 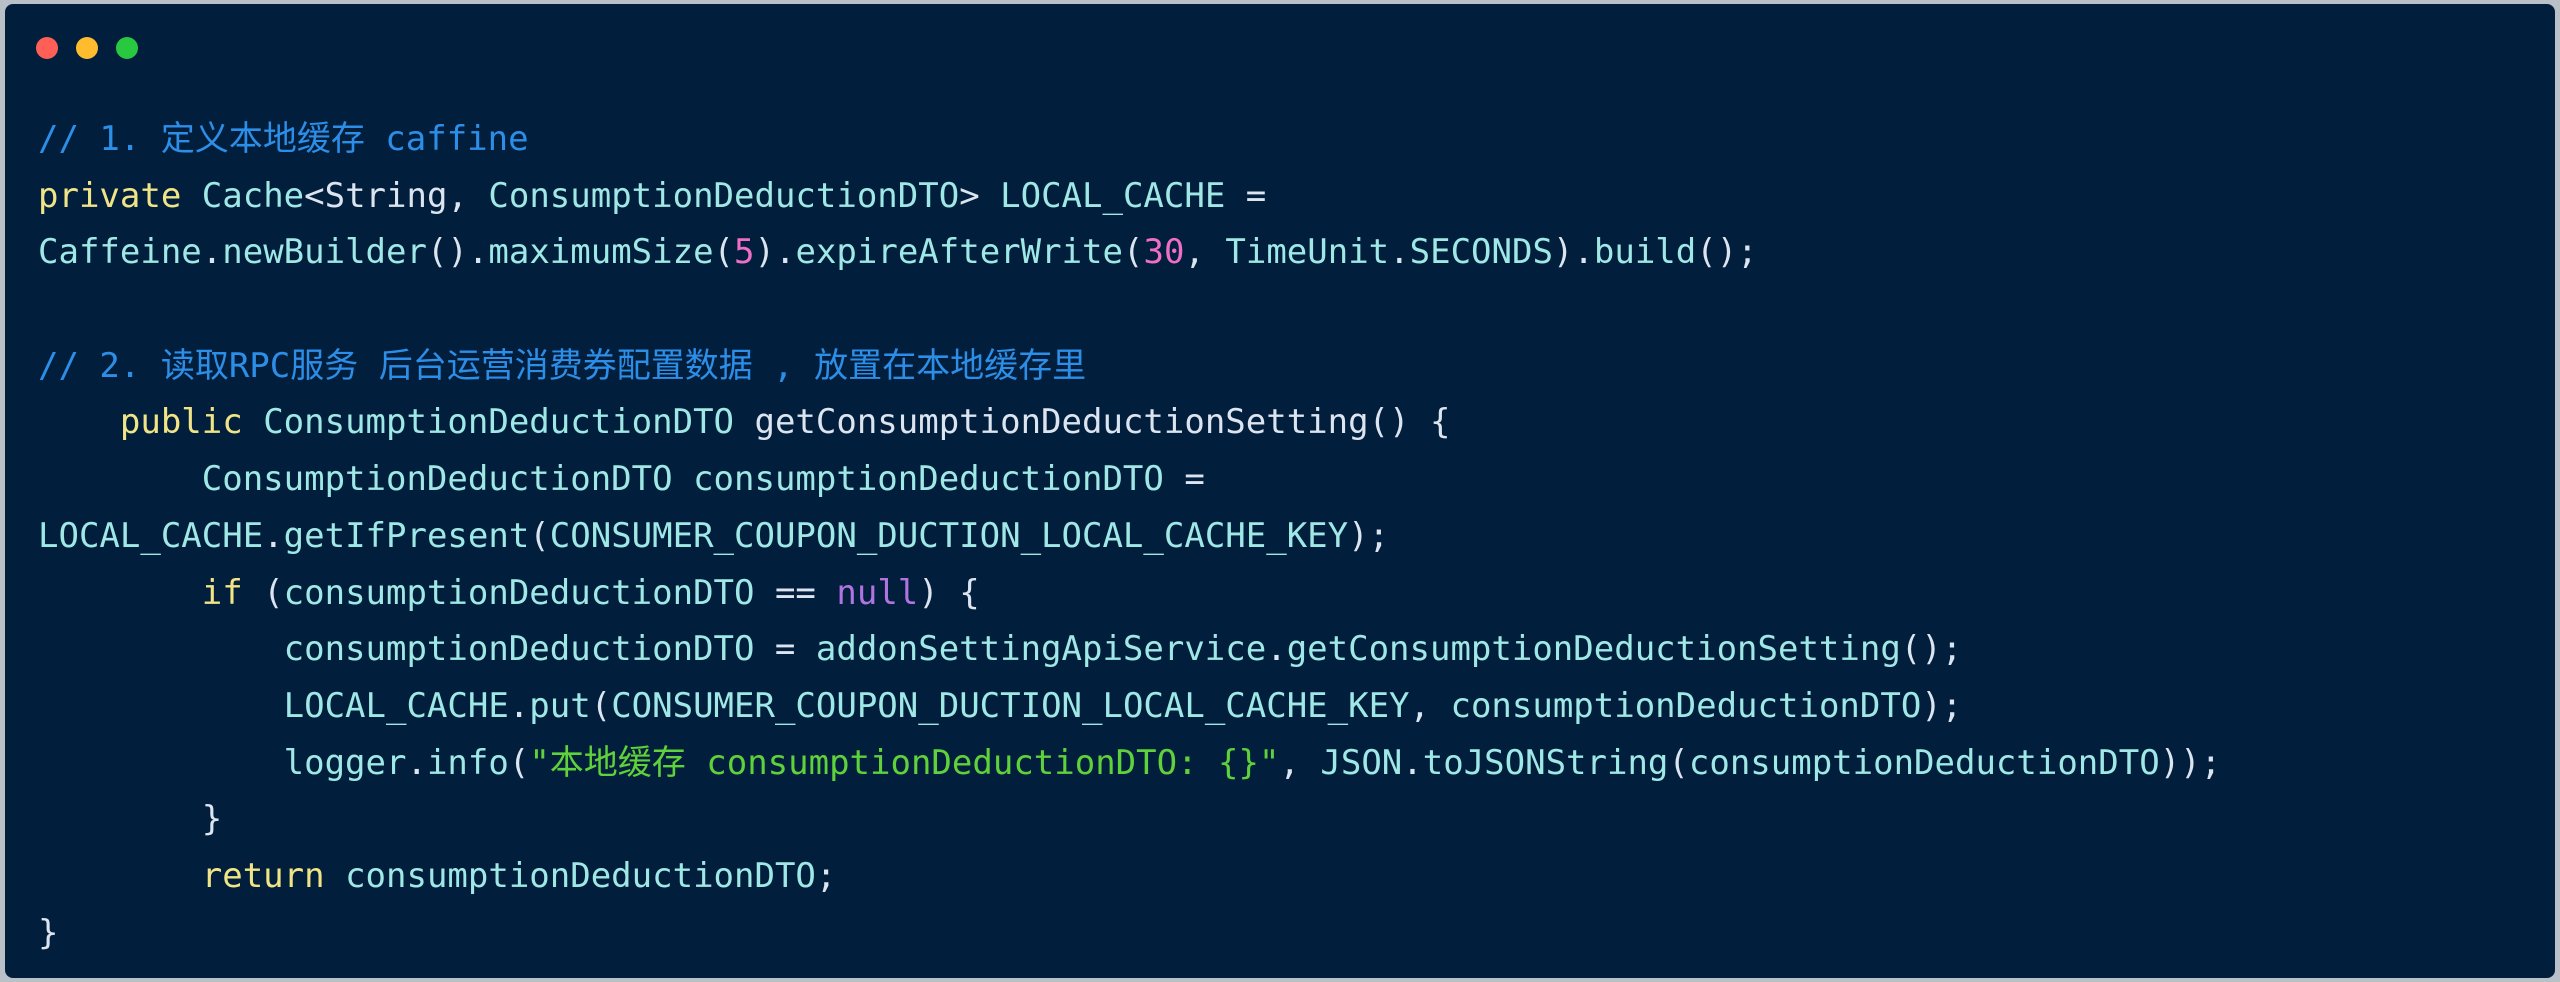 I want to click on minimize-button, so click(x=87, y=48).